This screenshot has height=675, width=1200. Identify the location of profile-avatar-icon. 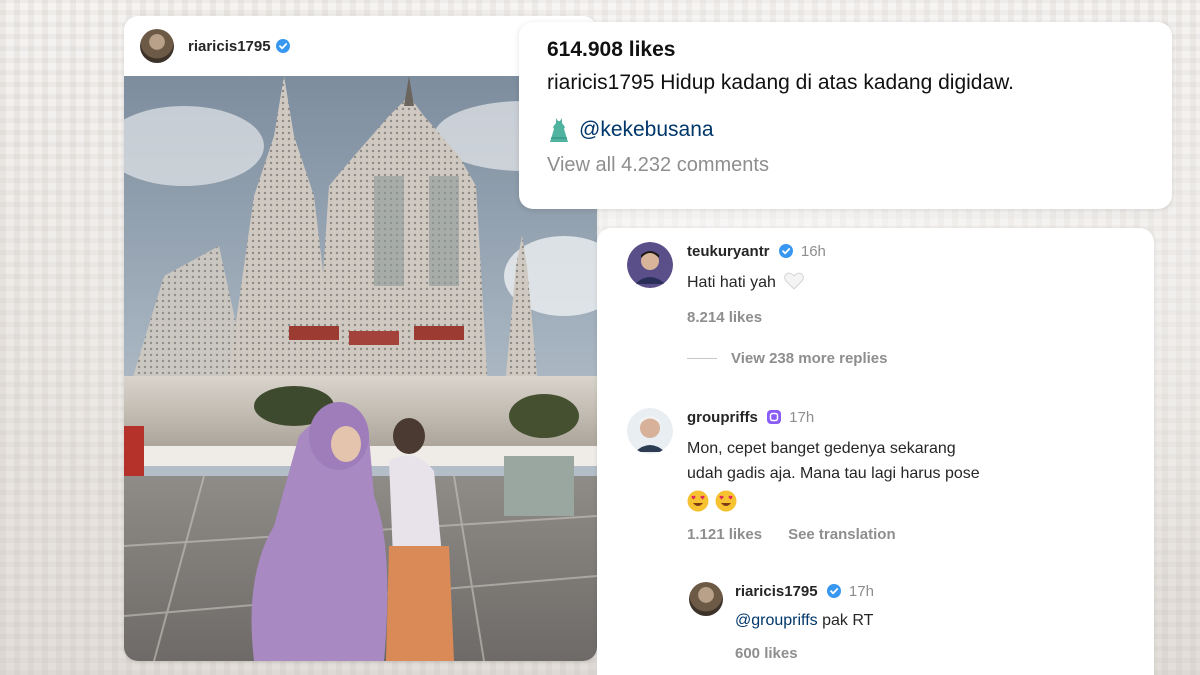
(157, 46).